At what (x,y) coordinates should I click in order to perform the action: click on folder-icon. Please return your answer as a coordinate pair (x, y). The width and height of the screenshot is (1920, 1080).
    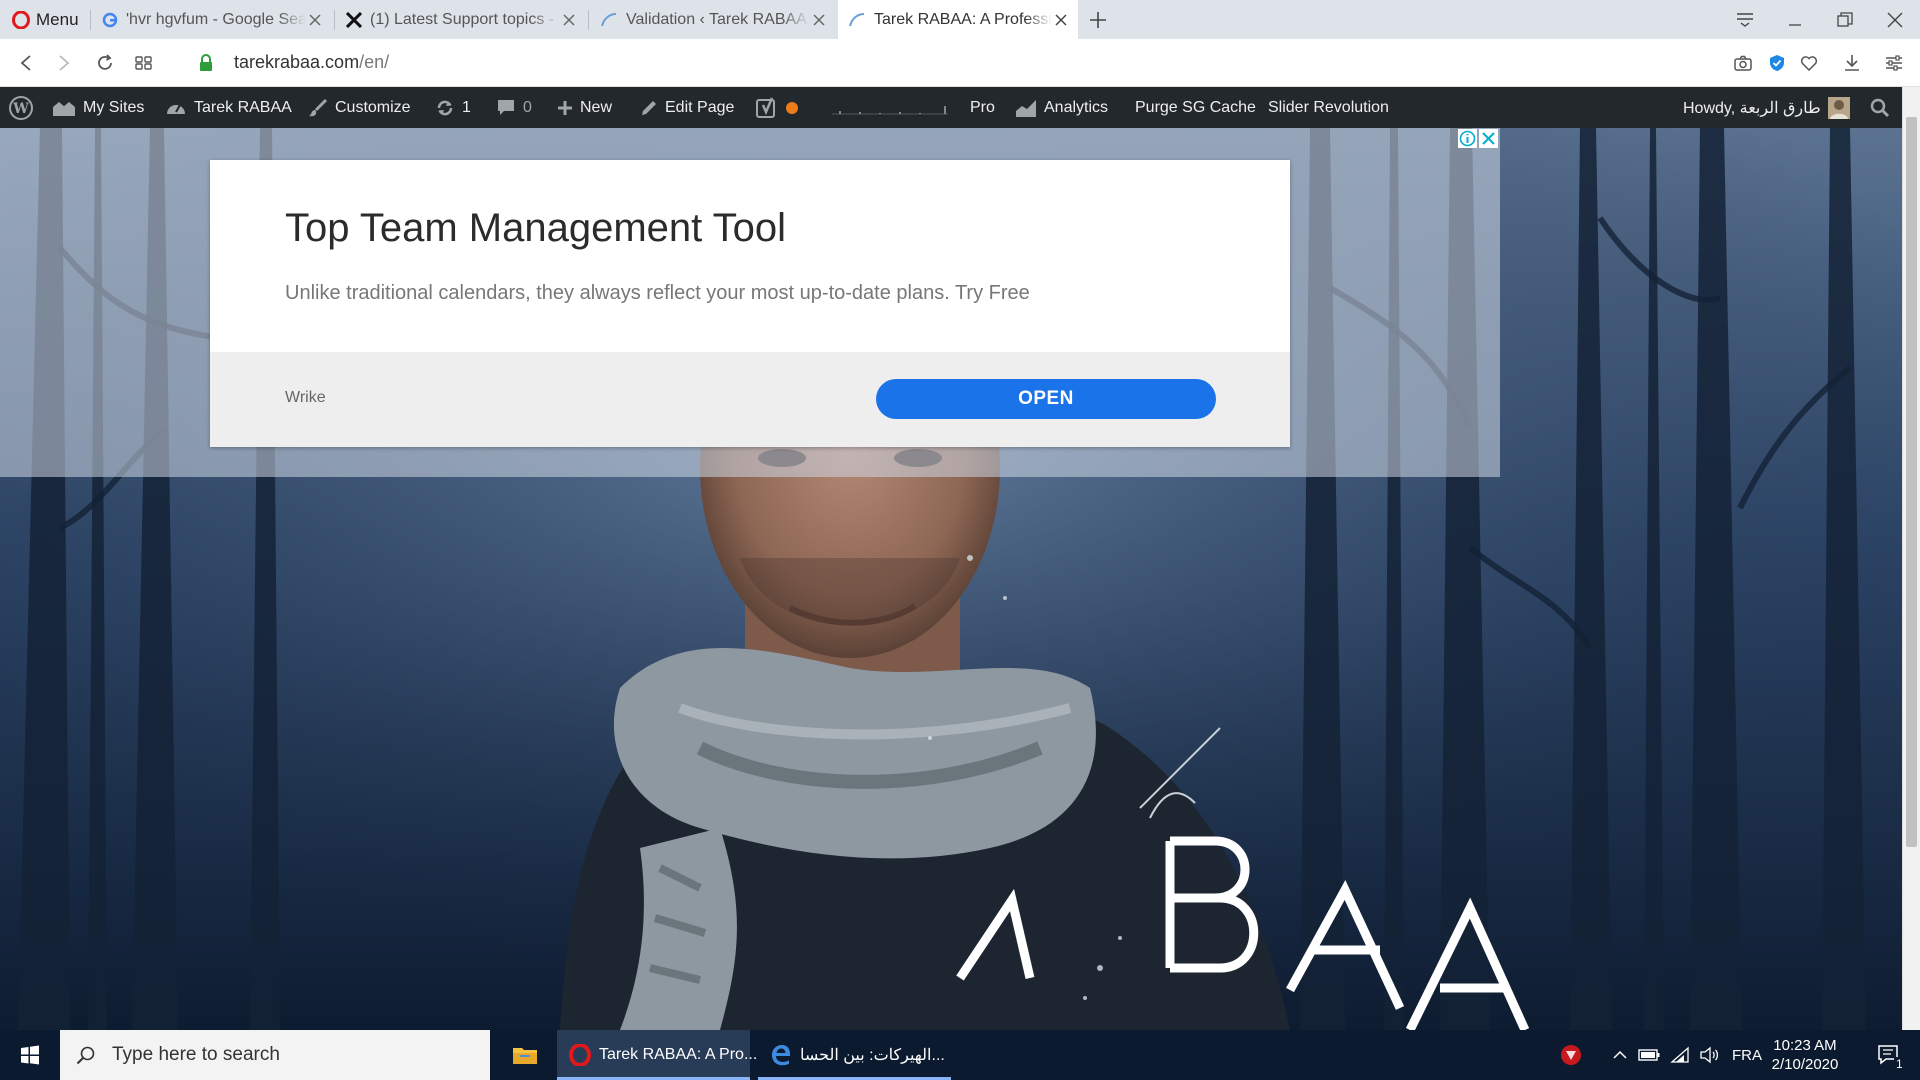
    Looking at the image, I should click on (525, 1055).